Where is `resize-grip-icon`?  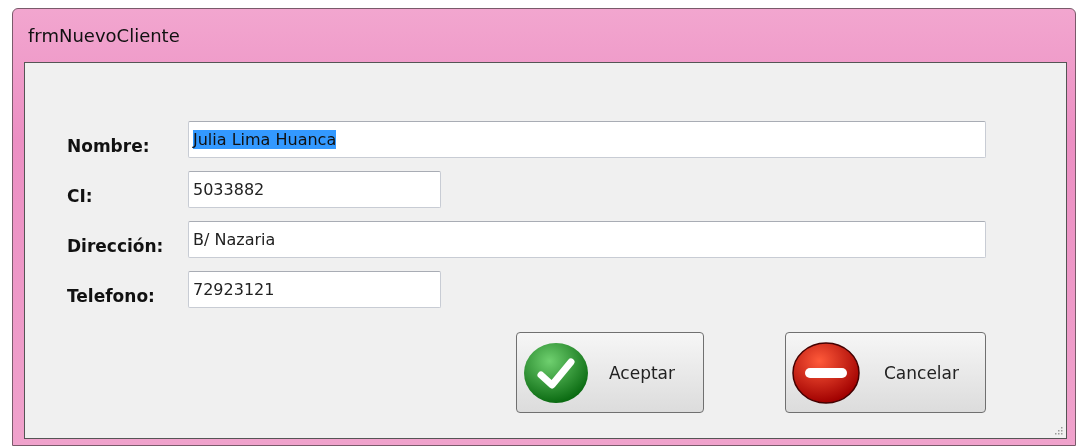
resize-grip-icon is located at coordinates (1058, 430).